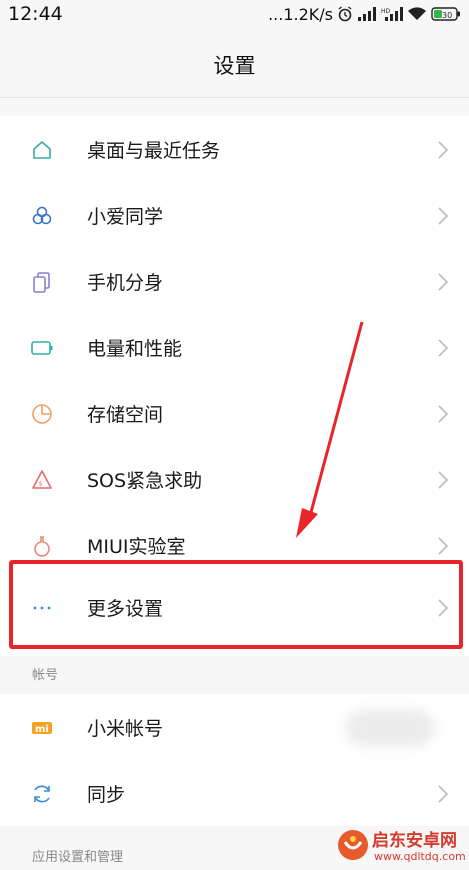 The width and height of the screenshot is (469, 870). What do you see at coordinates (353, 845) in the screenshot?
I see `watermark-logo-icon` at bounding box center [353, 845].